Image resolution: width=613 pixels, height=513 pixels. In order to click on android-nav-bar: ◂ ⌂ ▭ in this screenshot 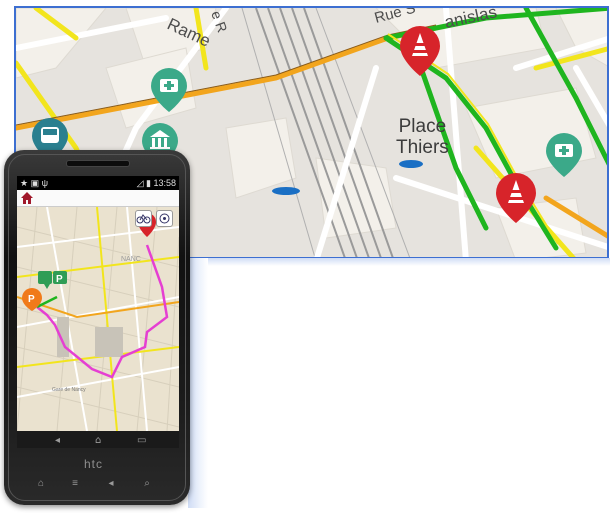, I will do `click(98, 439)`.